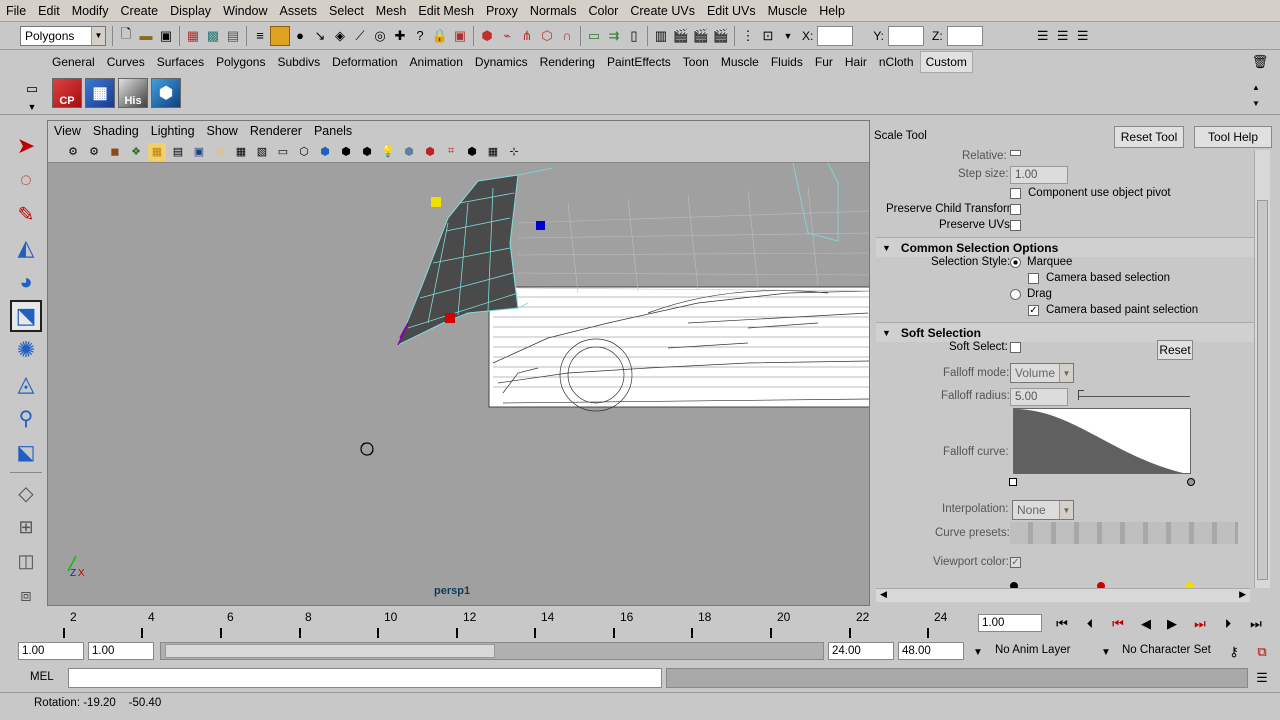  What do you see at coordinates (1233, 137) in the screenshot?
I see `tool-help-button: Tool Help` at bounding box center [1233, 137].